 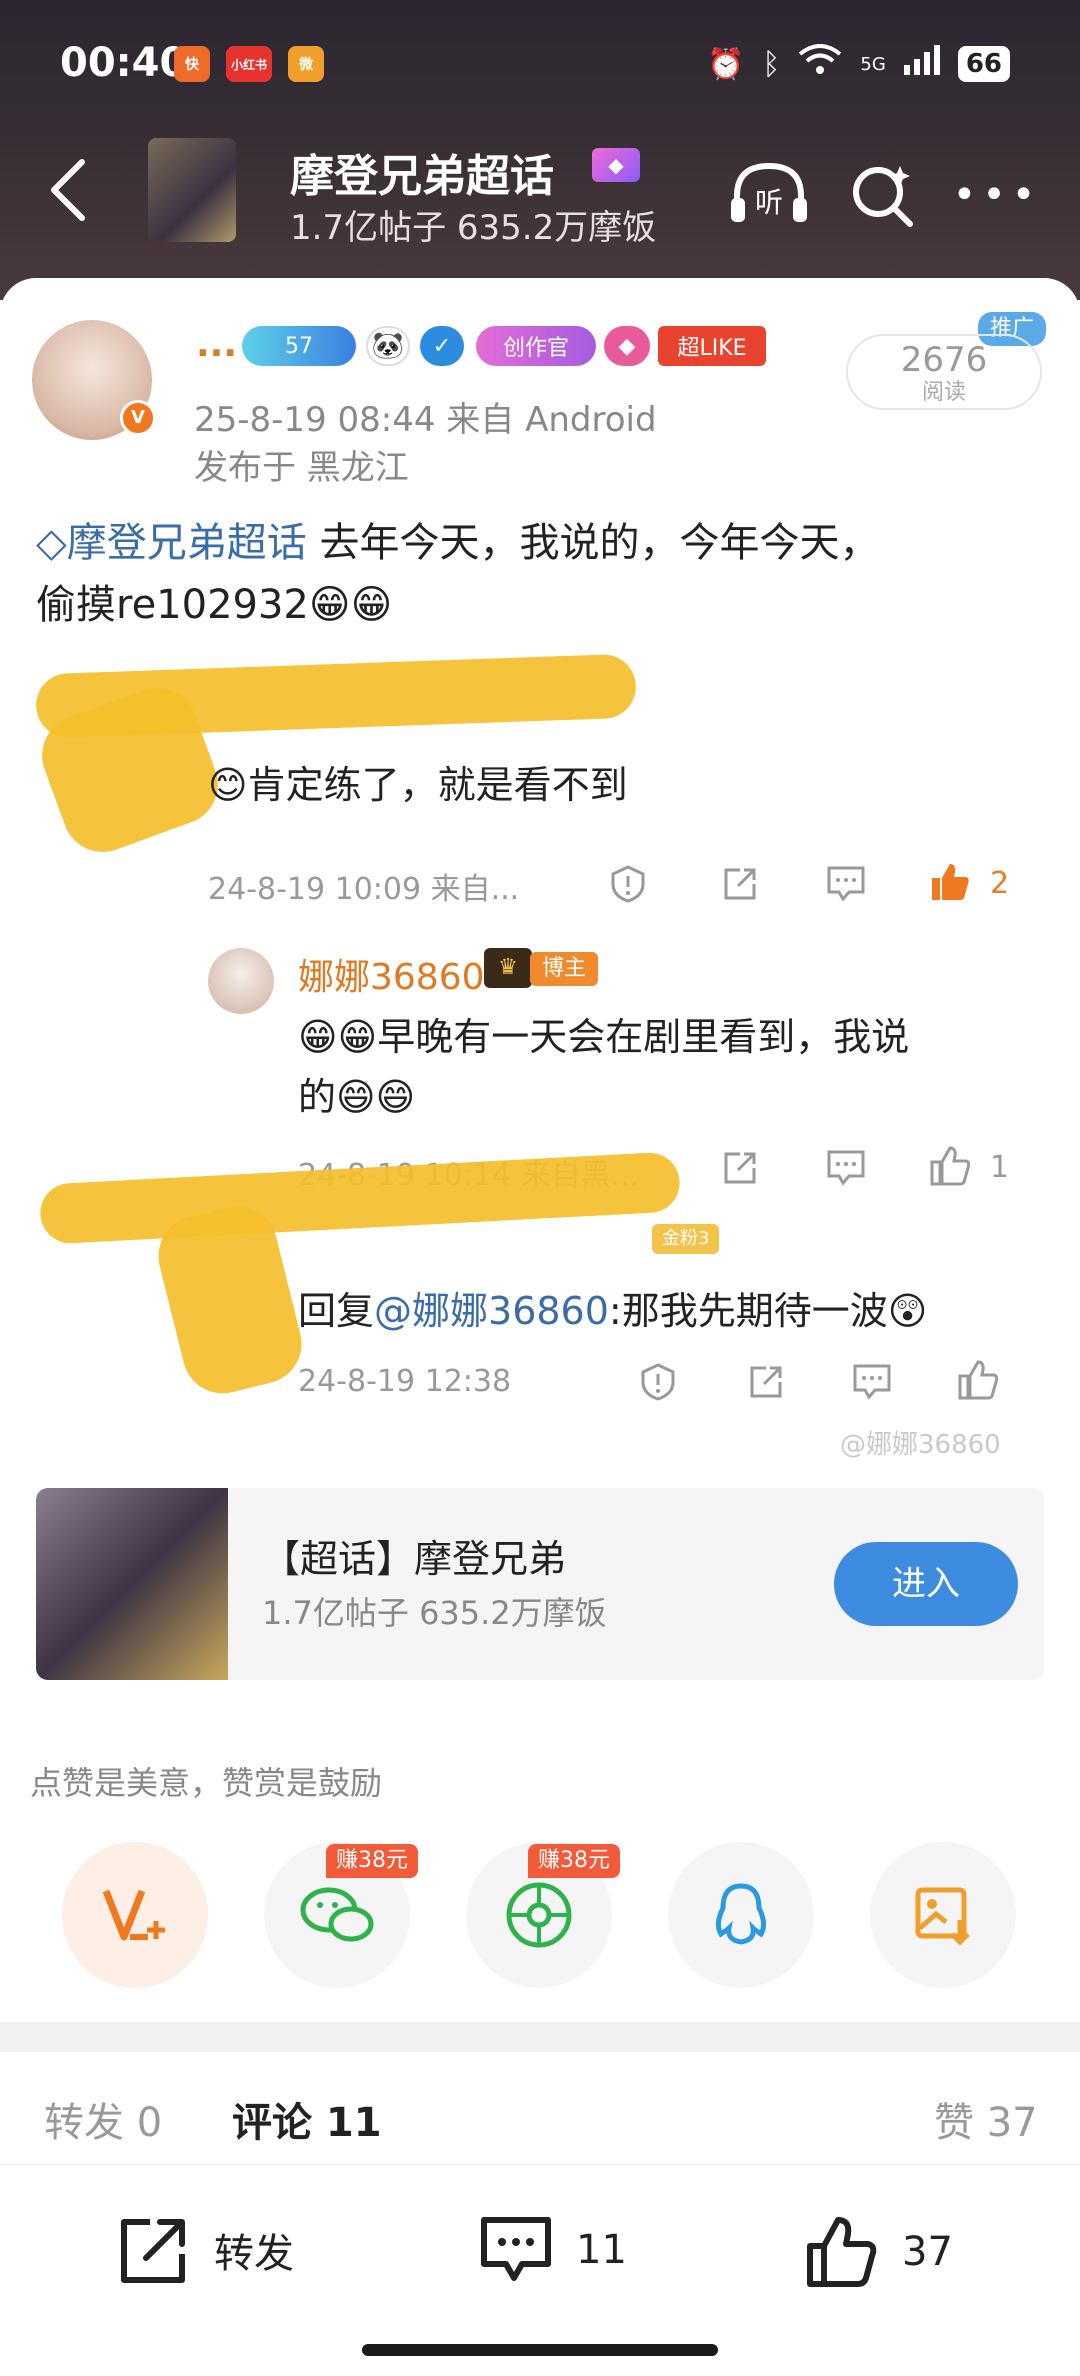 I want to click on comment-button: 11, so click(x=552, y=2250).